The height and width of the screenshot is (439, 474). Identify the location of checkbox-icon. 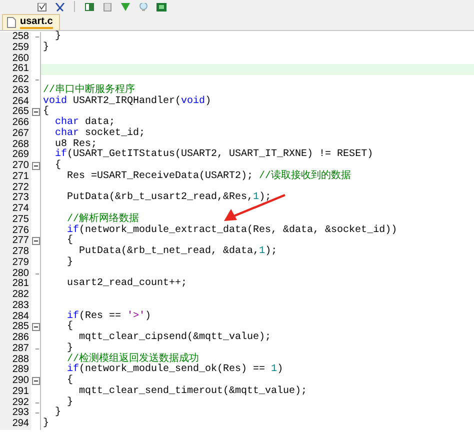
(42, 7).